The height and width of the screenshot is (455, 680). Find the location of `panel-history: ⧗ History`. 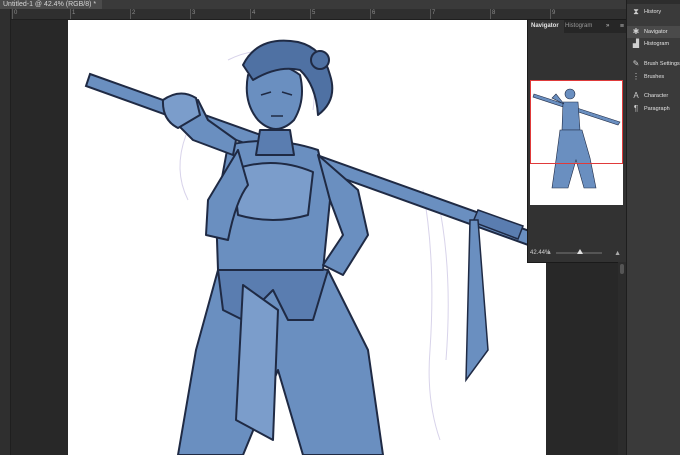

panel-history: ⧗ History is located at coordinates (653, 12).